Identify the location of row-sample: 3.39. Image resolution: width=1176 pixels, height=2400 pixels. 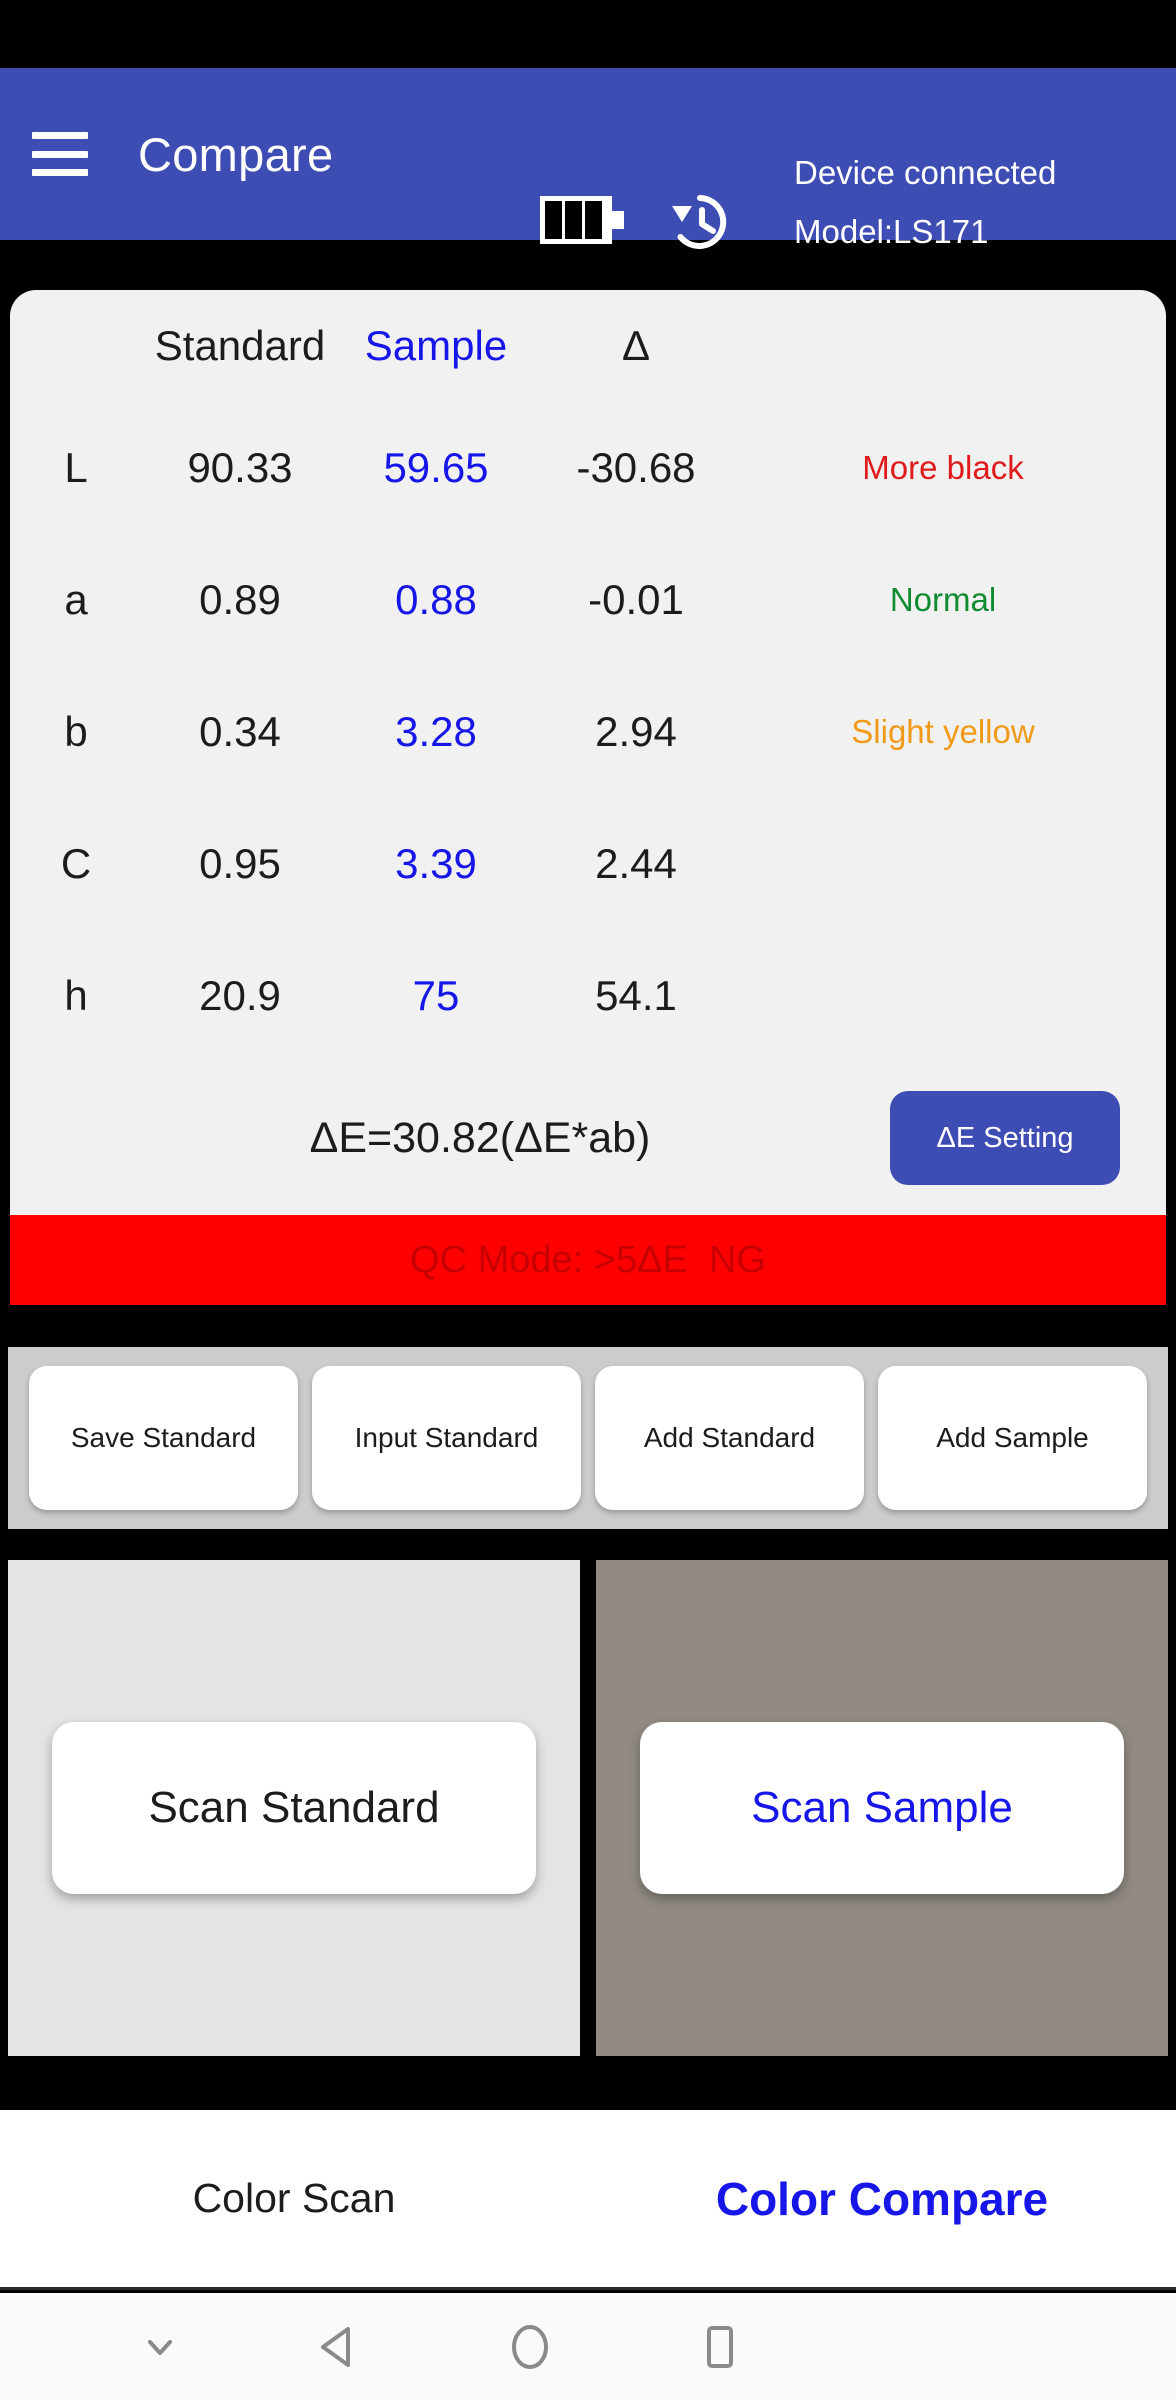
(436, 863).